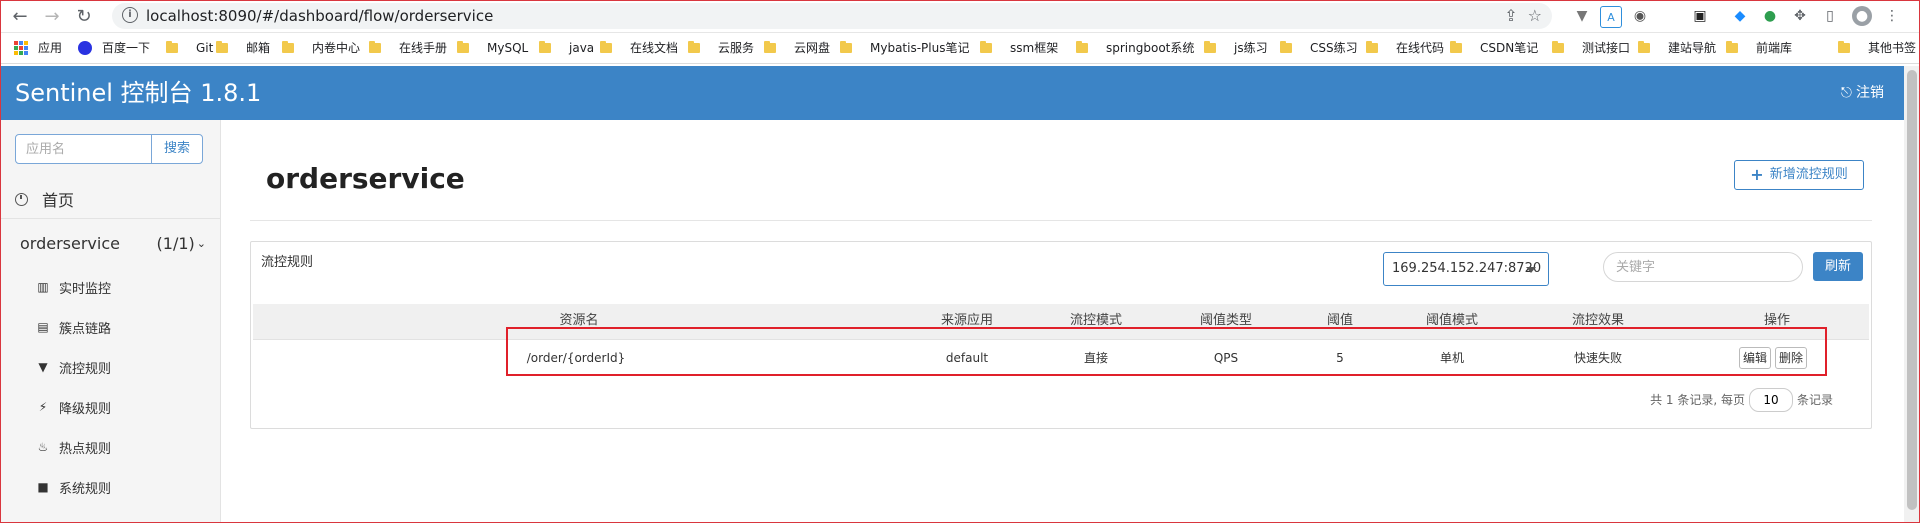  I want to click on apps-grid-icon, so click(21, 48).